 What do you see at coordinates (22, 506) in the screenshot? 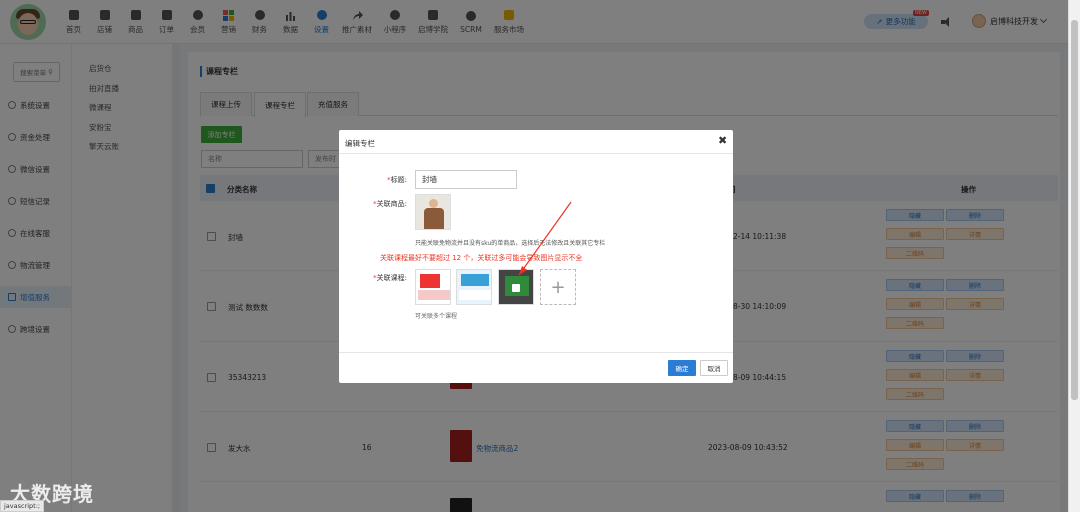
I see `status-bar: javascript:;` at bounding box center [22, 506].